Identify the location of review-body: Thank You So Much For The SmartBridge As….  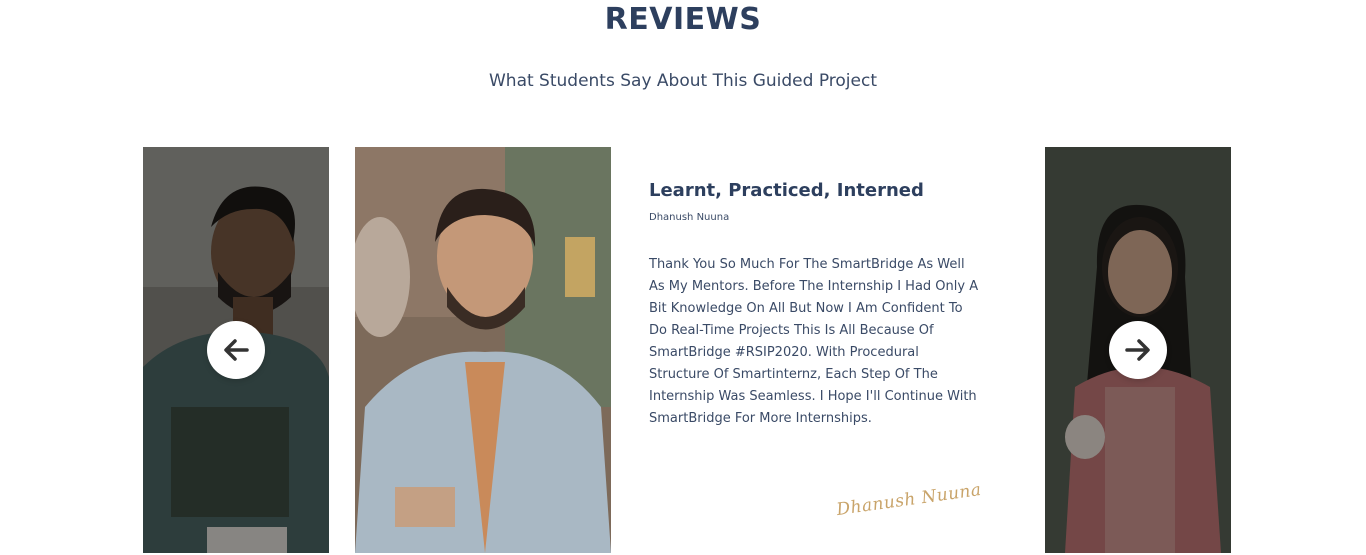
(814, 341).